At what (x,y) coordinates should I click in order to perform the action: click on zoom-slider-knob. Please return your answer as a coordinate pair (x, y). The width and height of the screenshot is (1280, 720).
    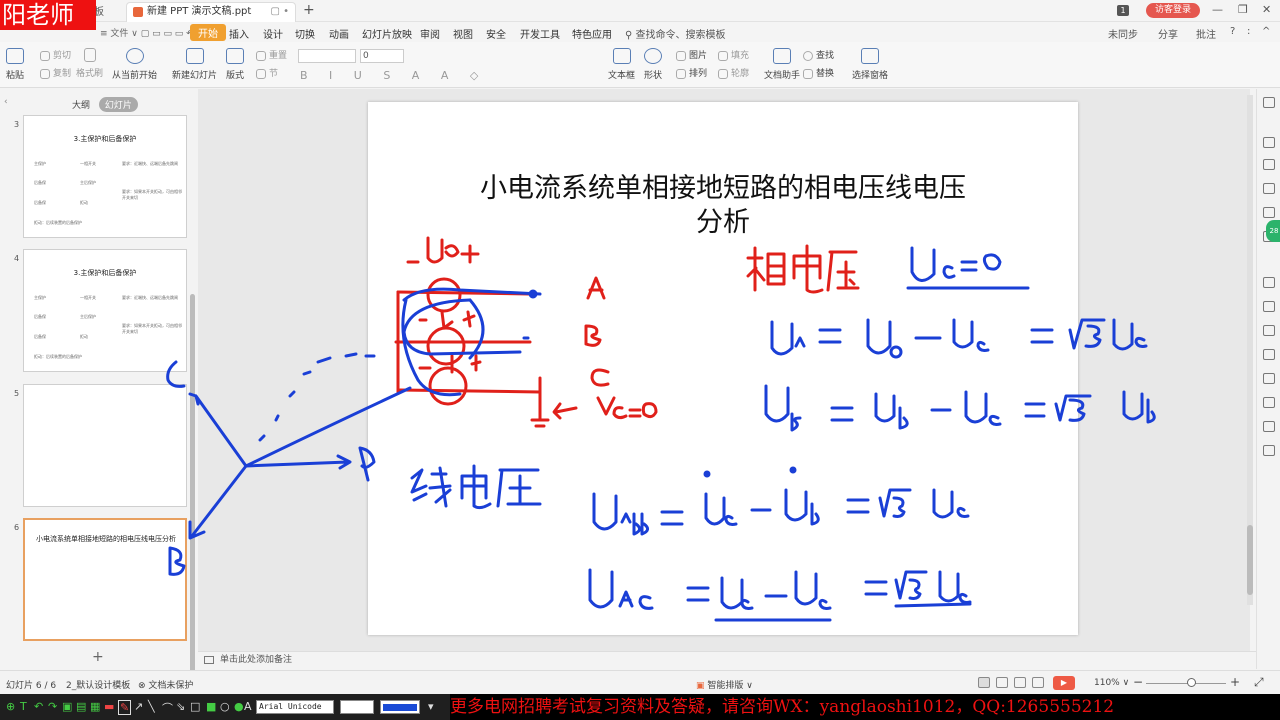
    Looking at the image, I should click on (1191, 682).